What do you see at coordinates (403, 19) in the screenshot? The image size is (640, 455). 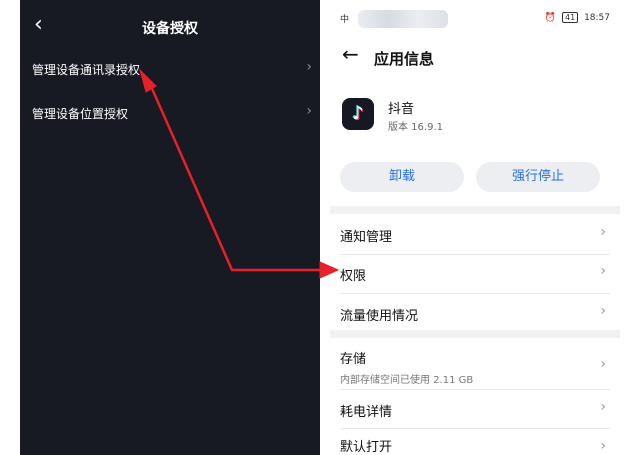 I see `blurred-region` at bounding box center [403, 19].